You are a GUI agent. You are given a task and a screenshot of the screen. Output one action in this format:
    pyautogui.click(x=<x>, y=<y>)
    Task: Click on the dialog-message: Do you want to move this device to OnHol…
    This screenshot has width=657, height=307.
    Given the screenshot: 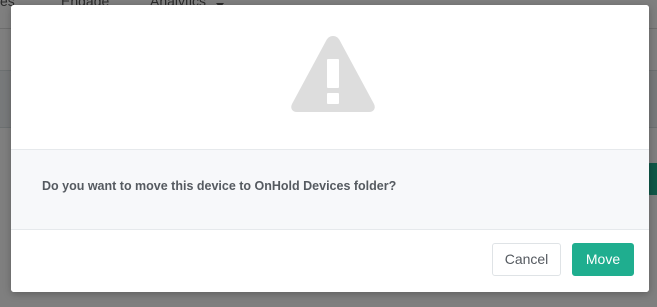 What is the action you would take?
    pyautogui.click(x=219, y=186)
    